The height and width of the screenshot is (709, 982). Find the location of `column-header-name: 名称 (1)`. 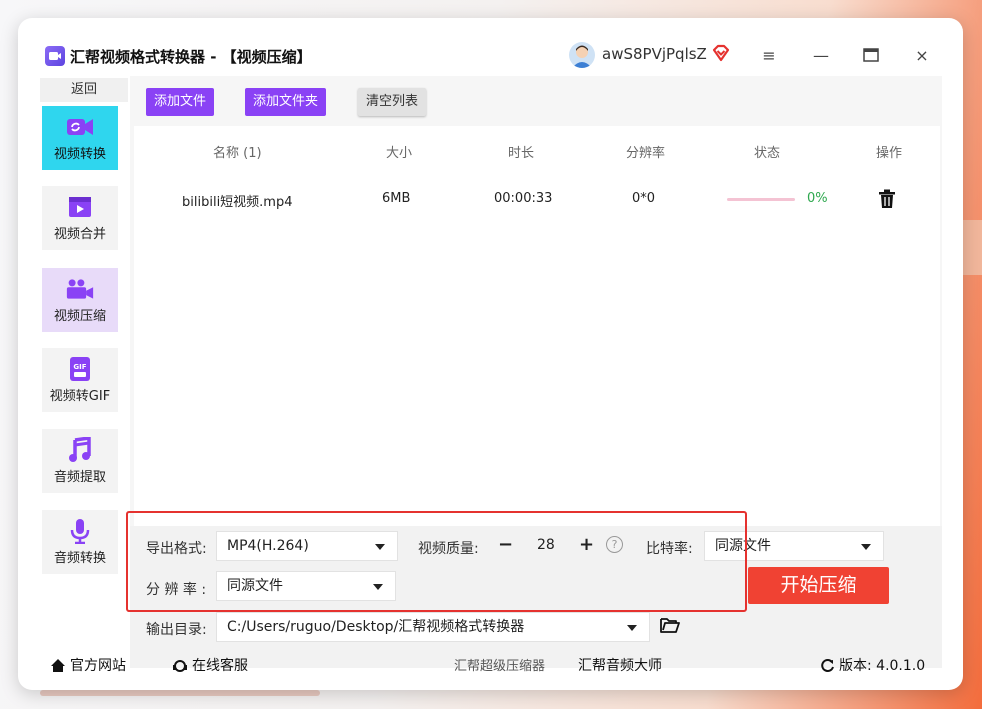

column-header-name: 名称 (1) is located at coordinates (237, 153).